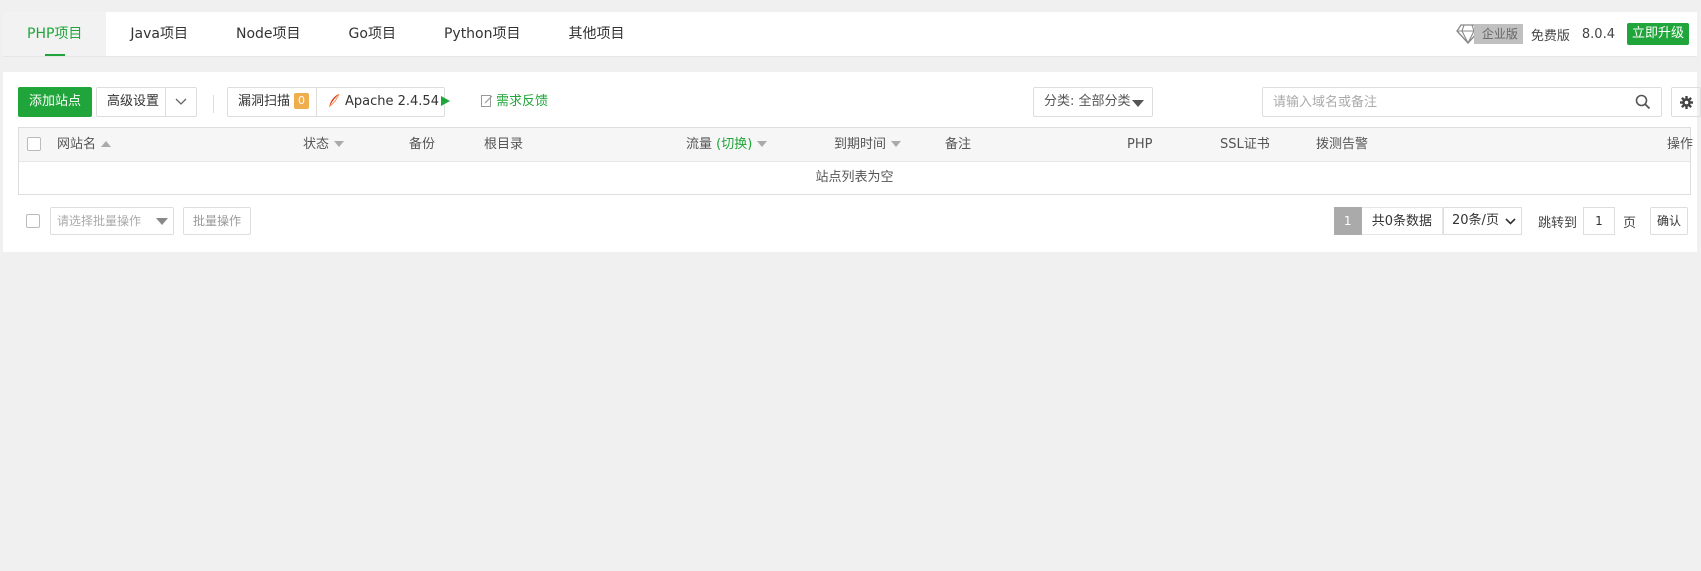 This screenshot has width=1701, height=571. Describe the element at coordinates (1462, 102) in the screenshot. I see `search-input` at that location.